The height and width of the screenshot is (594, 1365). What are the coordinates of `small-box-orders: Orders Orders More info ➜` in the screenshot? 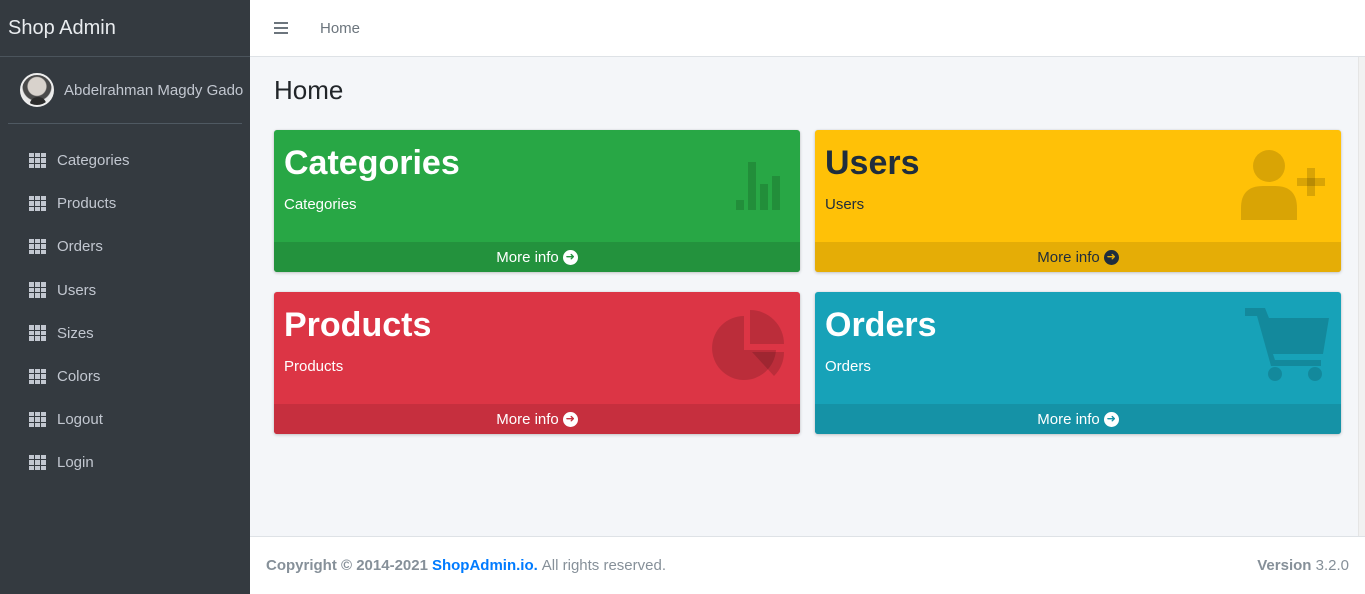 It's located at (1078, 363).